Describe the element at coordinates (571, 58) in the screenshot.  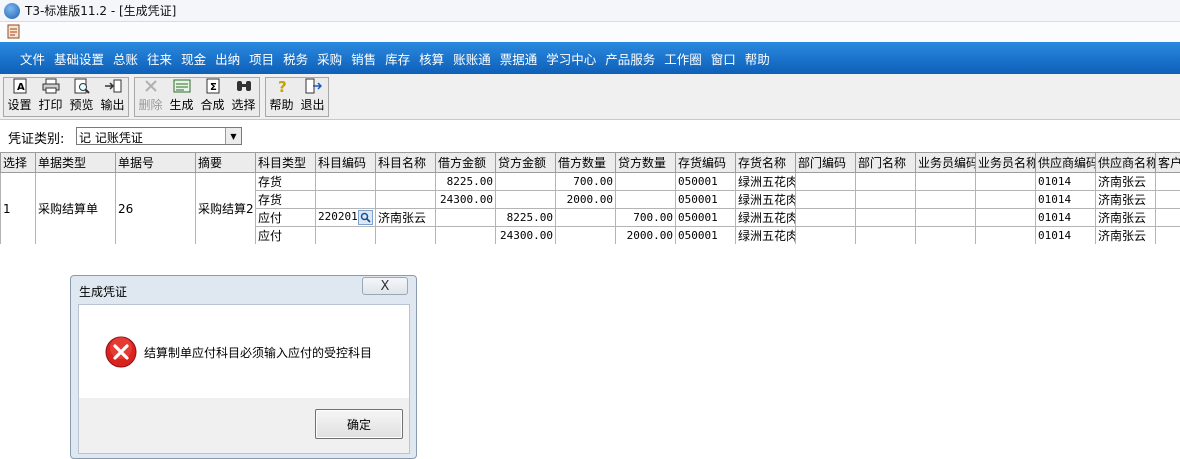
I see `menu-learning-center: 学习中心` at that location.